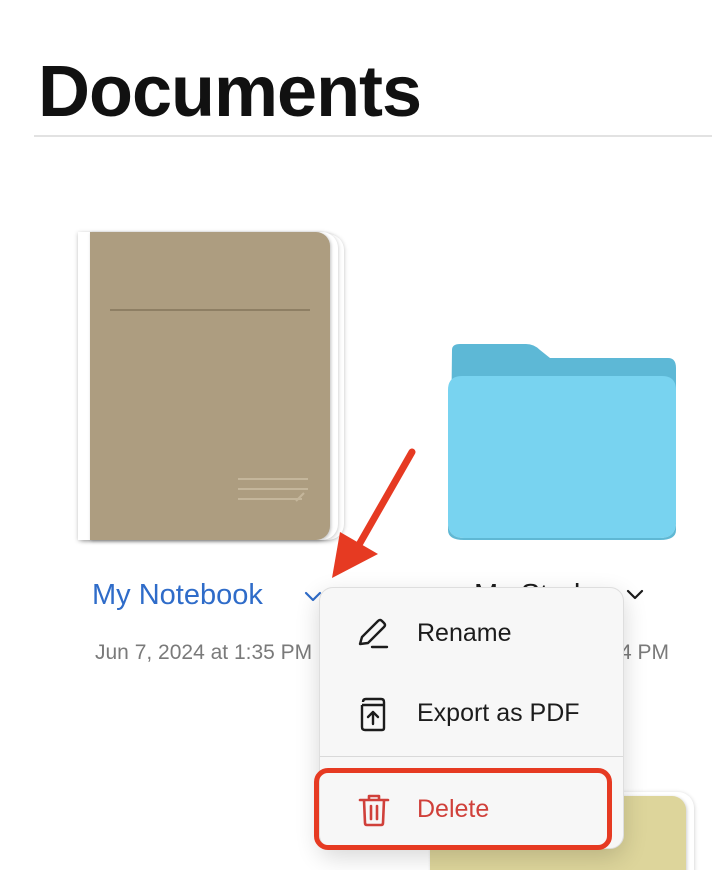  What do you see at coordinates (204, 652) in the screenshot?
I see `item-date-notebook: Jun 7, 2024 at 1:35 PM` at bounding box center [204, 652].